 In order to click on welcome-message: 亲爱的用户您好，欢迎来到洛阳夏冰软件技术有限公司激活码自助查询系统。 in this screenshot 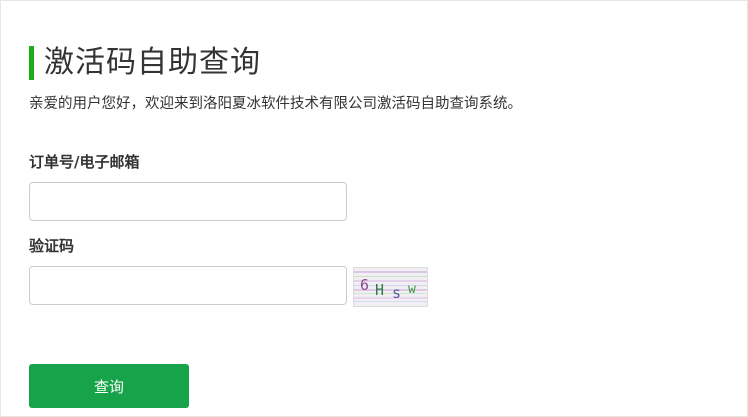, I will do `click(275, 104)`.